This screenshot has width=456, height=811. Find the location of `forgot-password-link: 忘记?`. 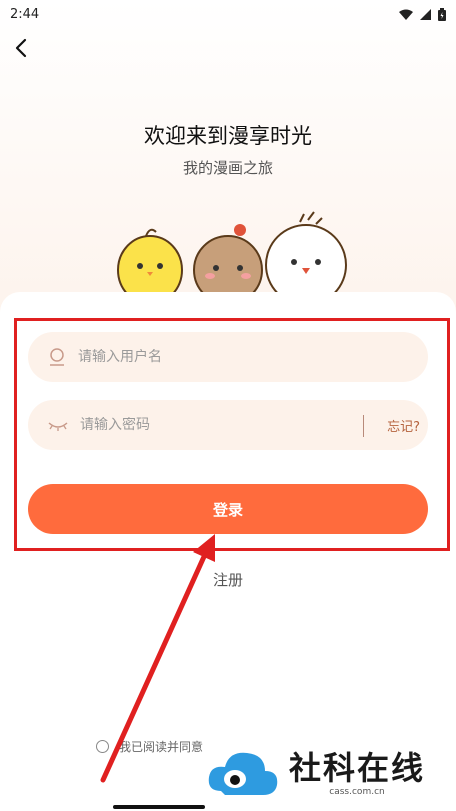

forgot-password-link: 忘记? is located at coordinates (403, 425).